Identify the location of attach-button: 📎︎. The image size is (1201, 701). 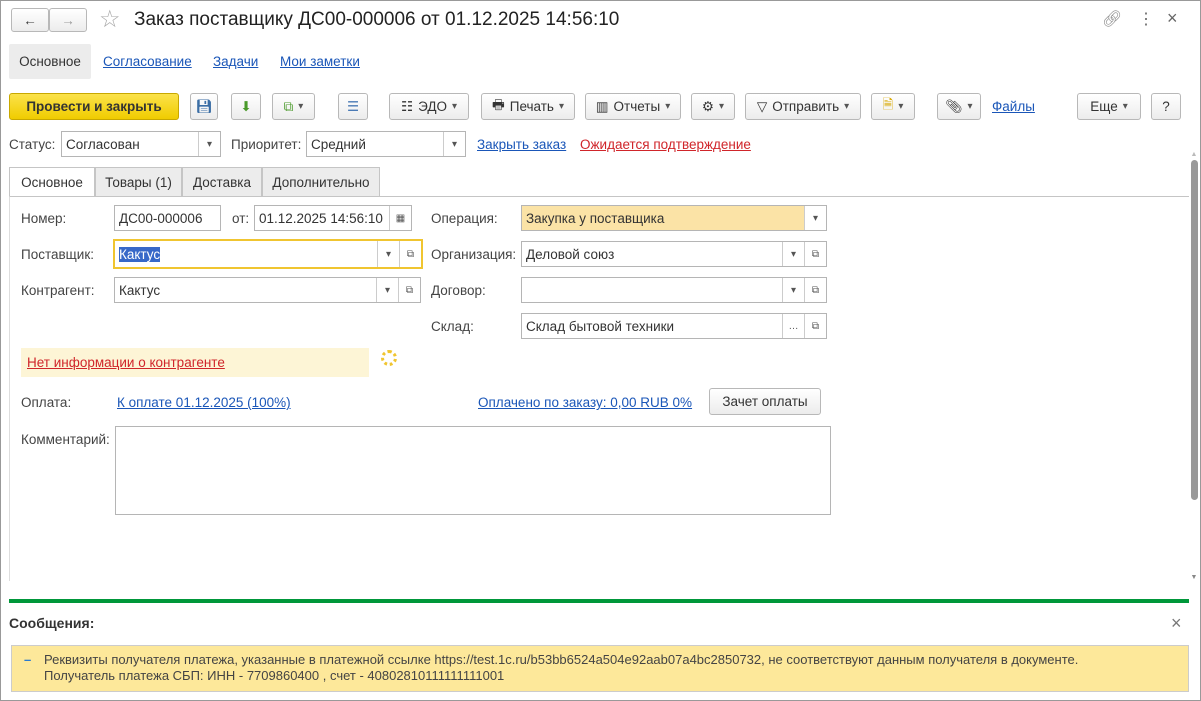
(959, 106).